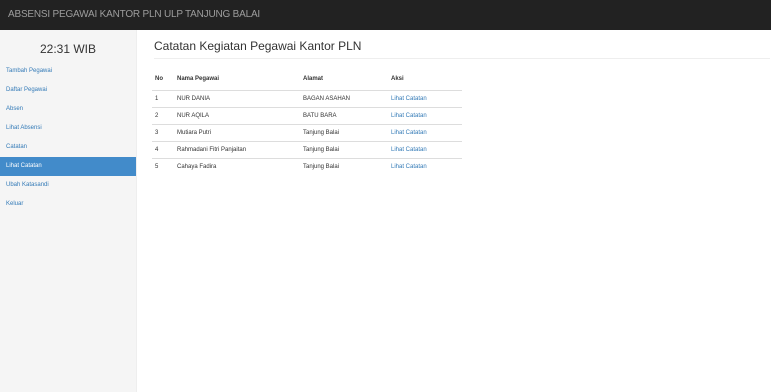  I want to click on column-header-nama: Nama Pegawai, so click(237, 79).